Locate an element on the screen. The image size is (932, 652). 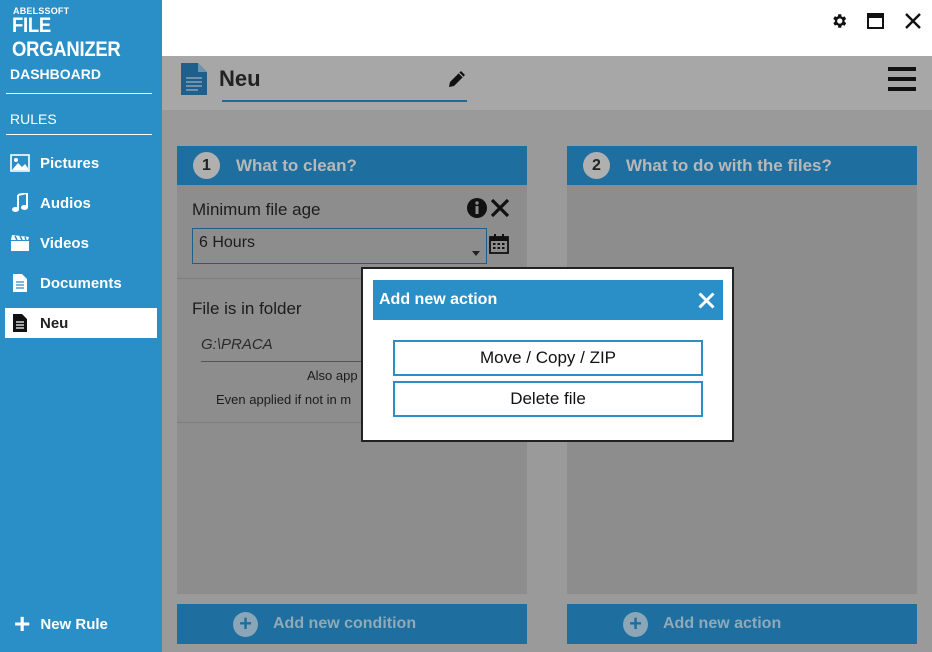
dialog-title: Add new action is located at coordinates (438, 299).